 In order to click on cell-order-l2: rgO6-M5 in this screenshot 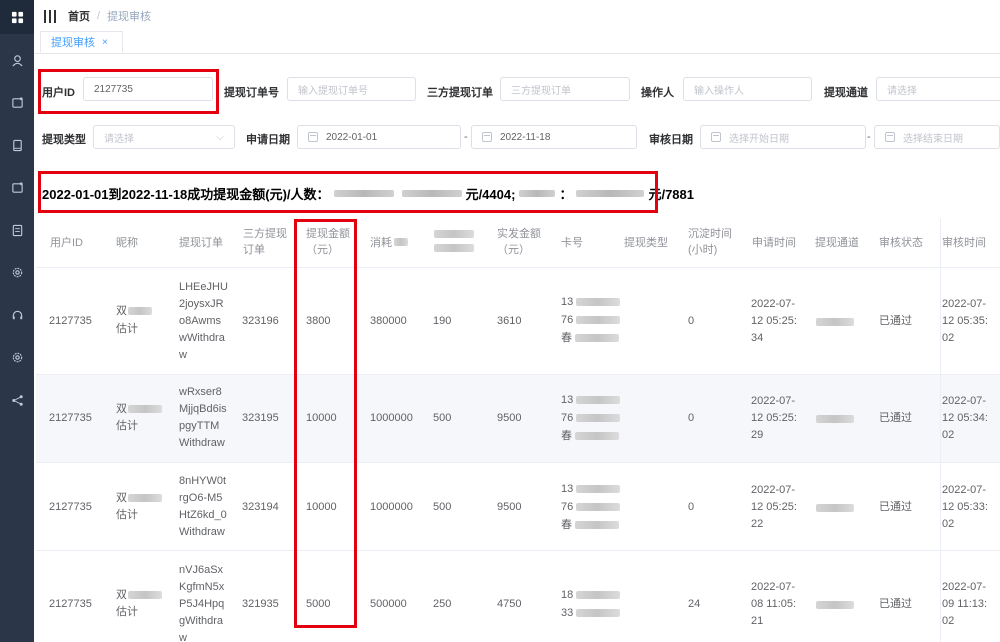, I will do `click(201, 498)`.